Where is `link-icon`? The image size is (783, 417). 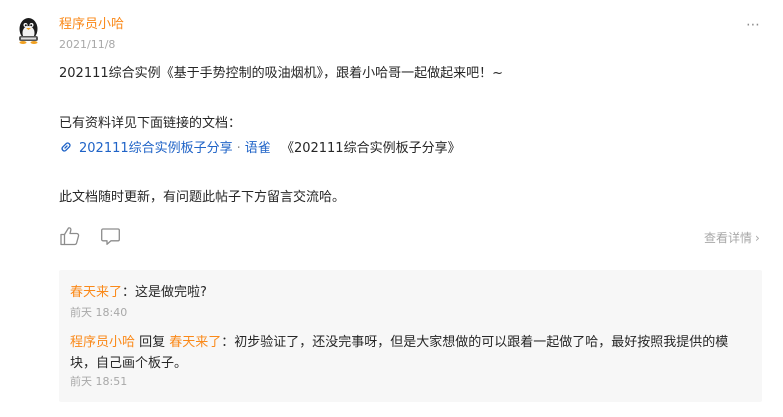 link-icon is located at coordinates (66, 147).